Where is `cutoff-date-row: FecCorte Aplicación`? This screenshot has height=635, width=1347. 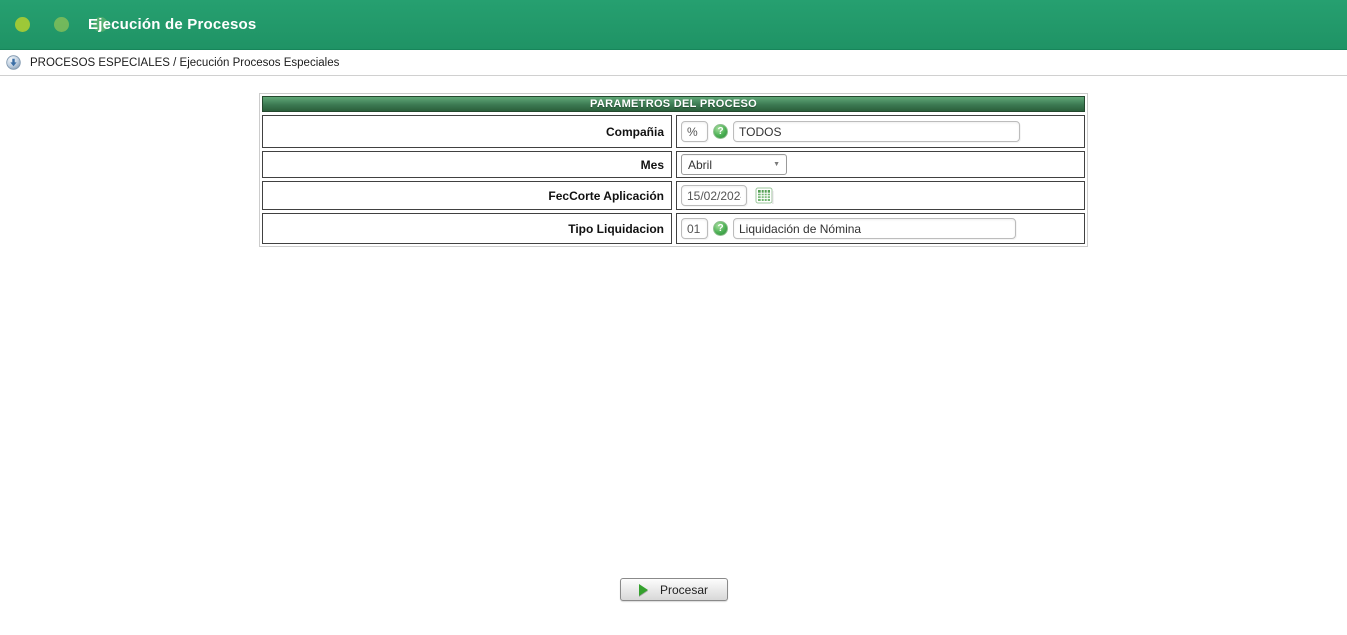
cutoff-date-row: FecCorte Aplicación is located at coordinates (673, 195).